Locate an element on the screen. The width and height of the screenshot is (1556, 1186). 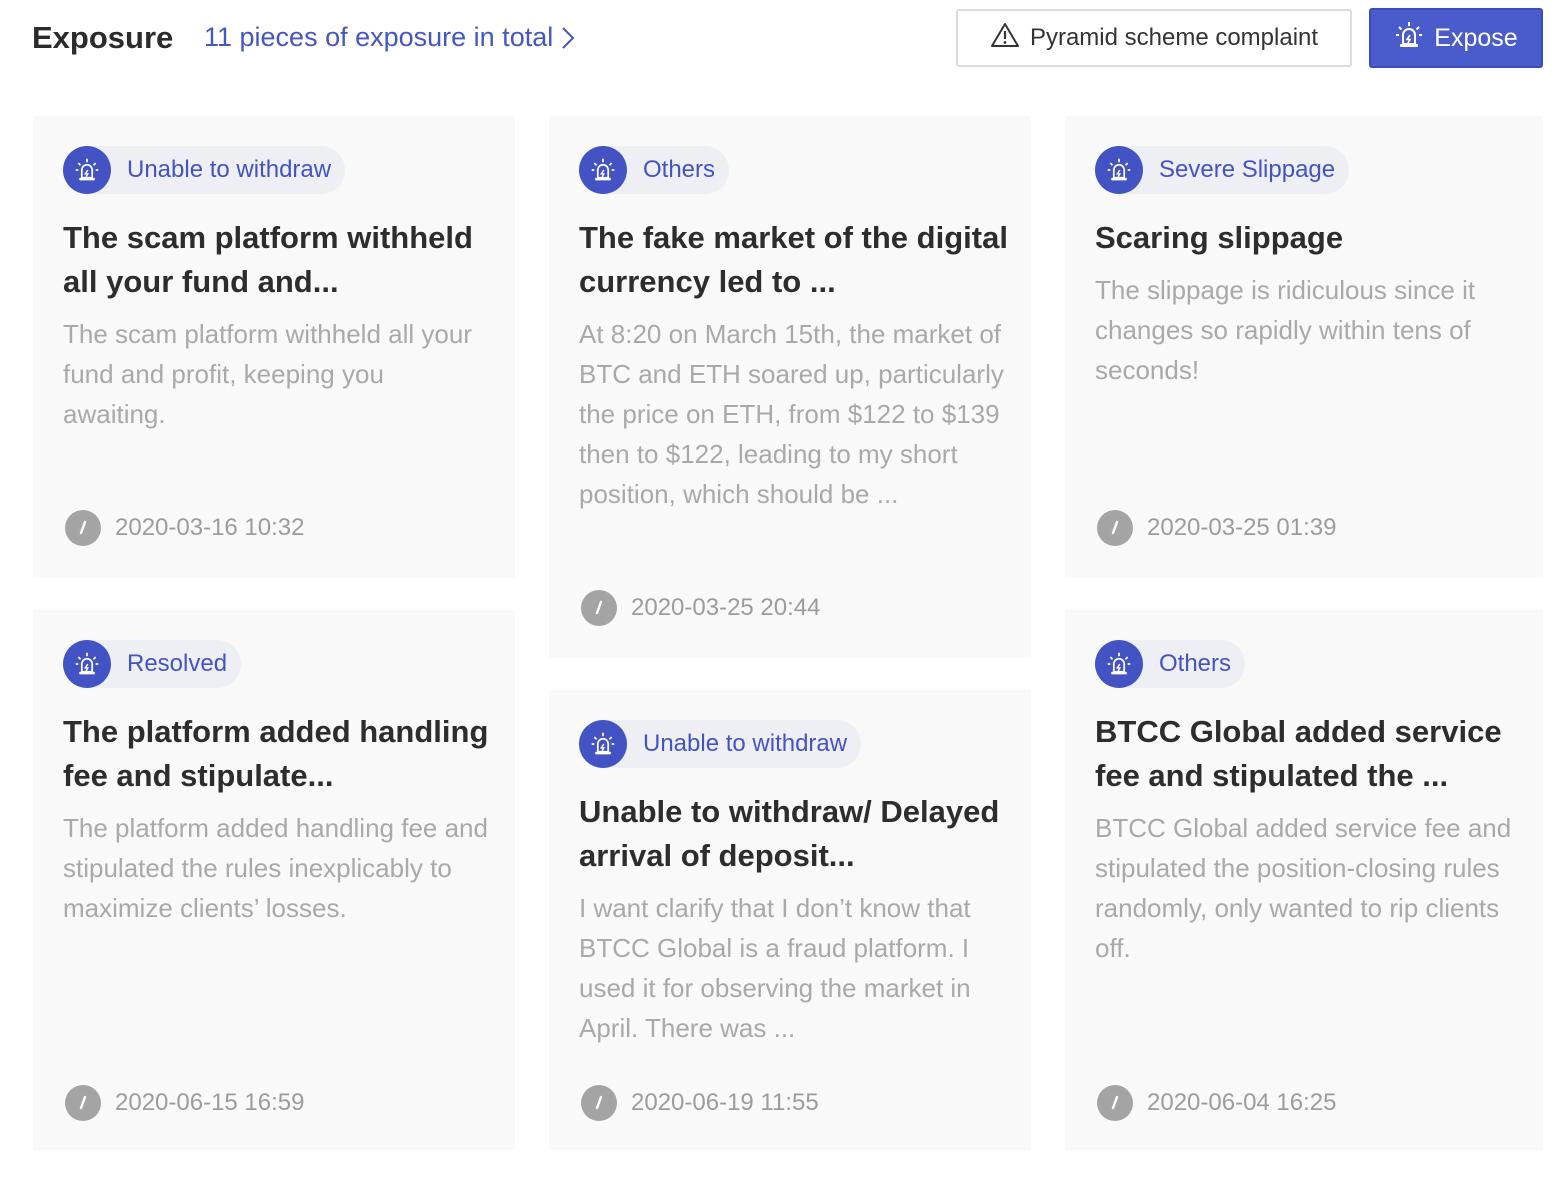
category-tag: Severe Slippage is located at coordinates (1222, 170).